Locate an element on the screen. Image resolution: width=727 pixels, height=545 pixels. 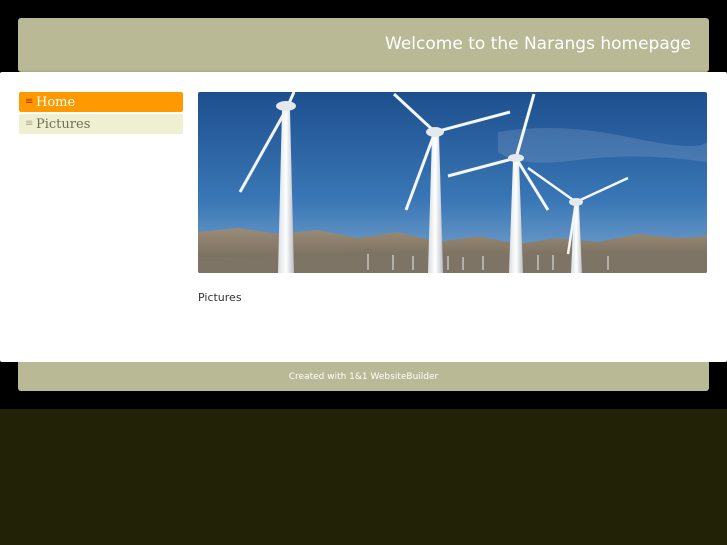
nav-item-home: ≡ Home is located at coordinates (101, 102).